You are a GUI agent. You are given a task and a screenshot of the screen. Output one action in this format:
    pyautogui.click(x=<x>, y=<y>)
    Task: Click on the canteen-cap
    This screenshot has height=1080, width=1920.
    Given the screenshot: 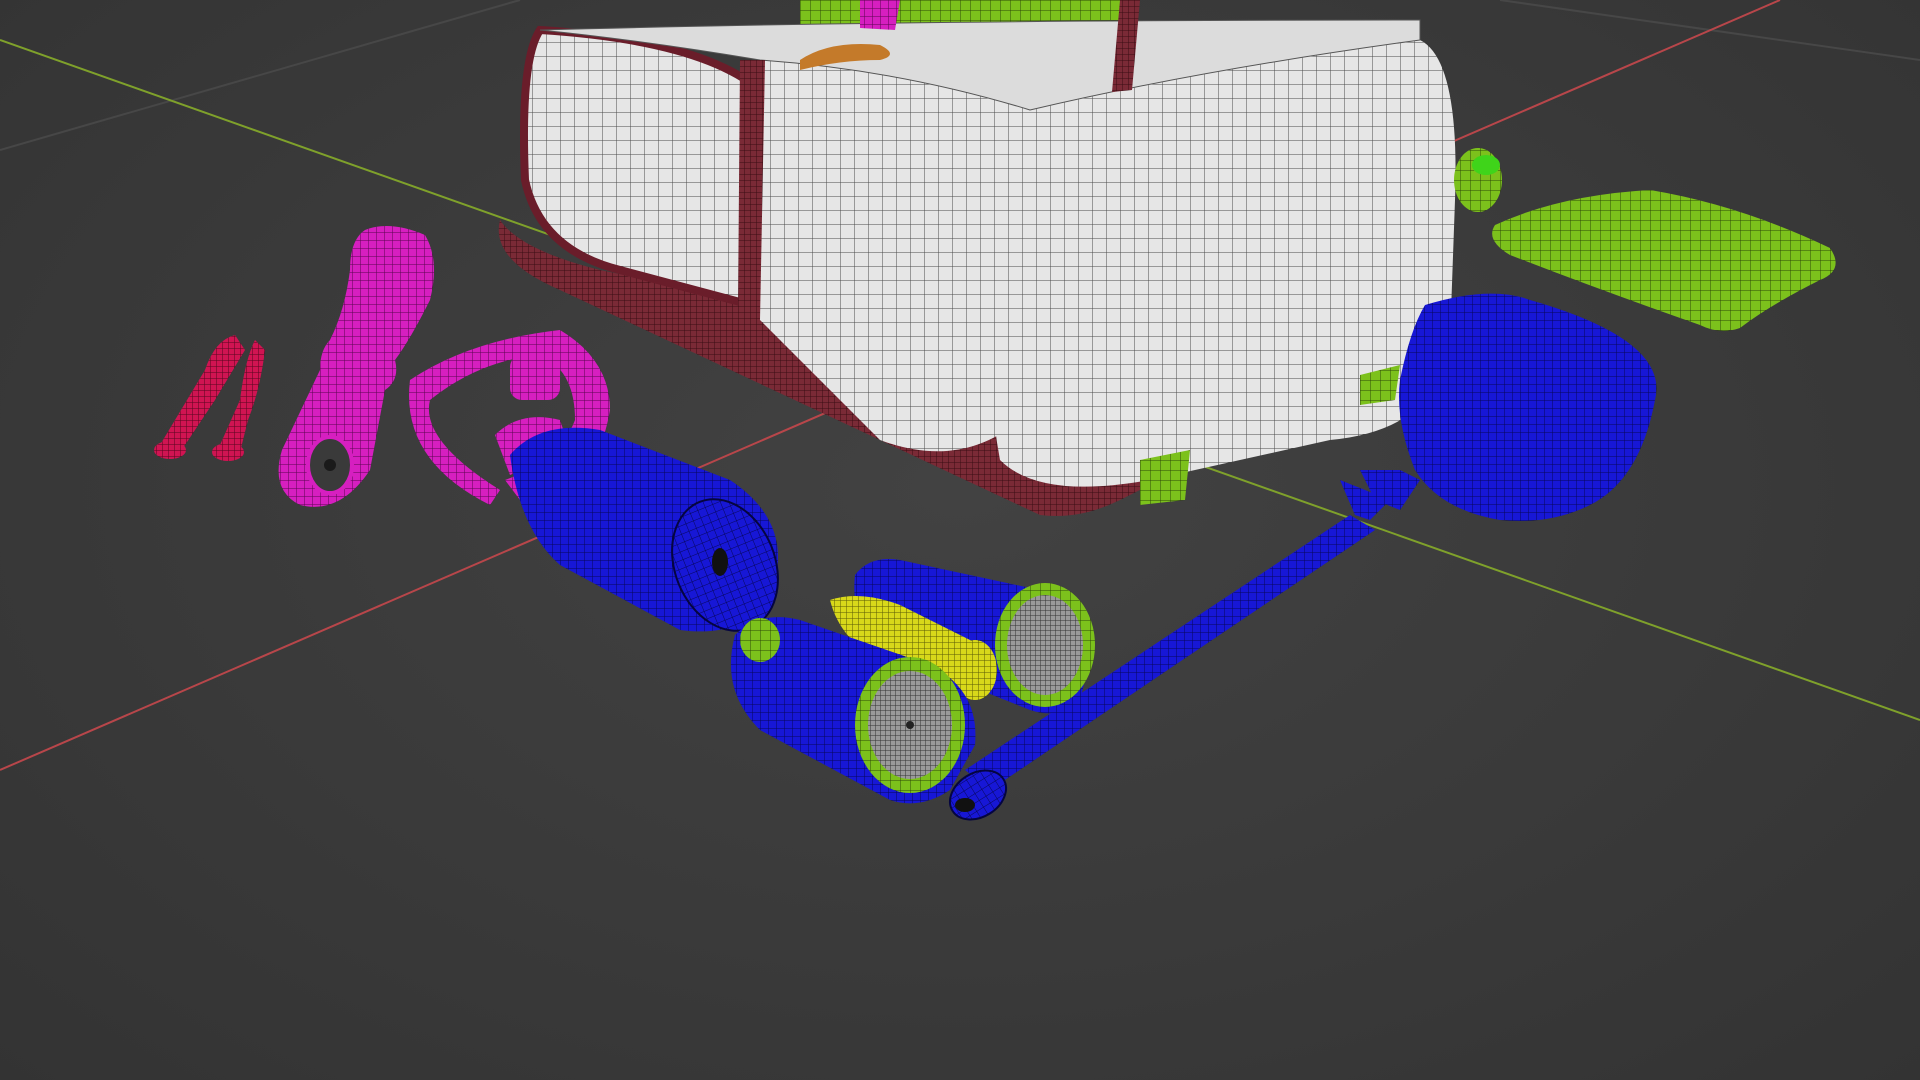 What is the action you would take?
    pyautogui.click(x=1478, y=180)
    